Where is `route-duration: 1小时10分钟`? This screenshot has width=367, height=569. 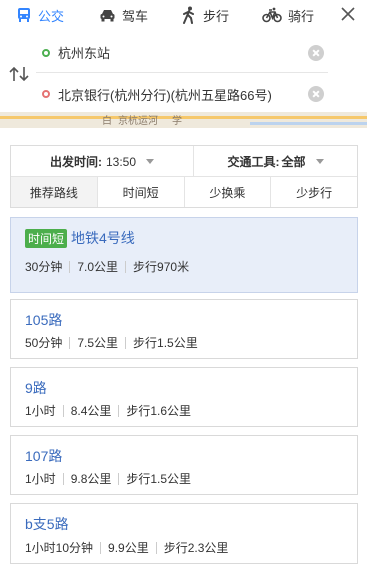
route-duration: 1小时10分钟 is located at coordinates (59, 548).